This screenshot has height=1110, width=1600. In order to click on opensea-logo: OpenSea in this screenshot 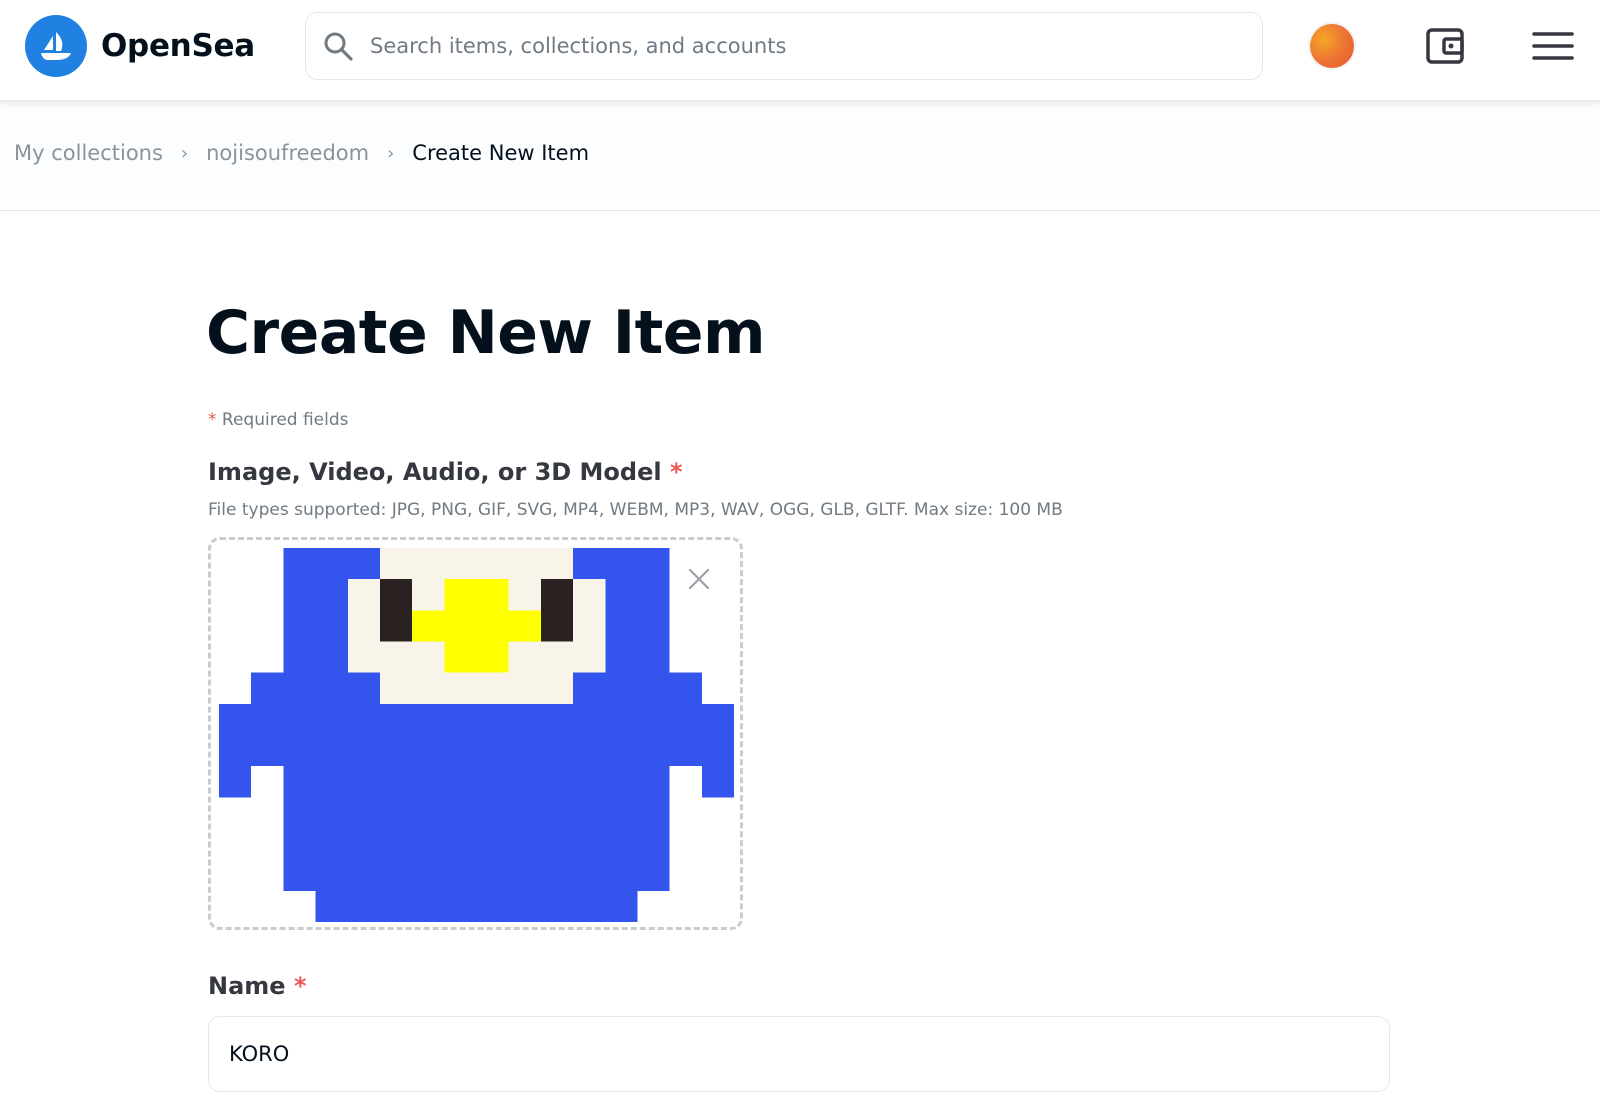, I will do `click(140, 46)`.